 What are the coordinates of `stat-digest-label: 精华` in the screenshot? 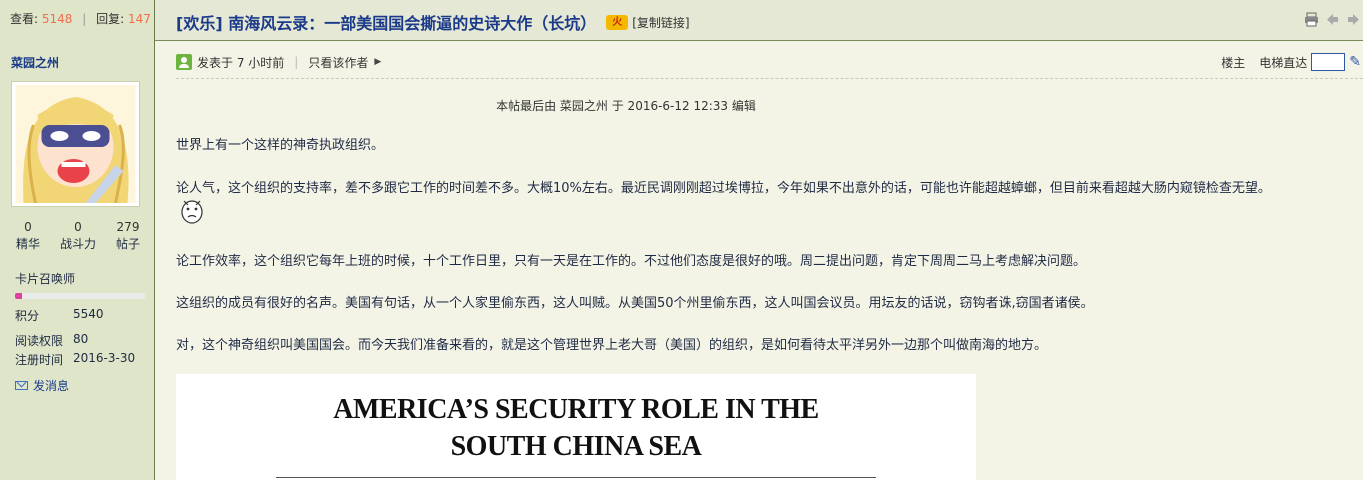 It's located at (27, 244).